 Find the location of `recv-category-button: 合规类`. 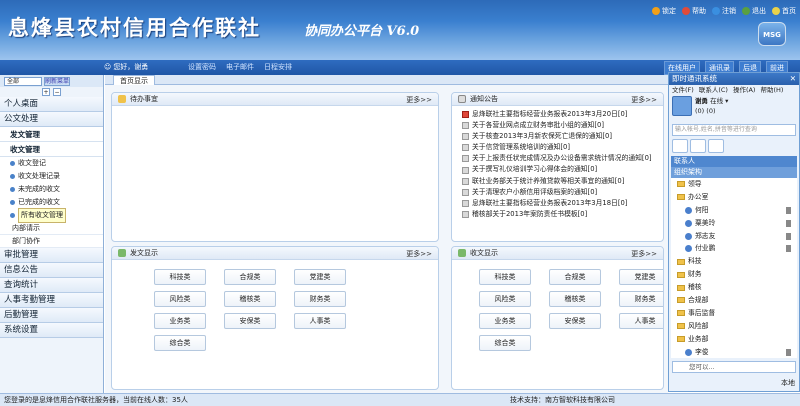

recv-category-button: 合规类 is located at coordinates (575, 277).